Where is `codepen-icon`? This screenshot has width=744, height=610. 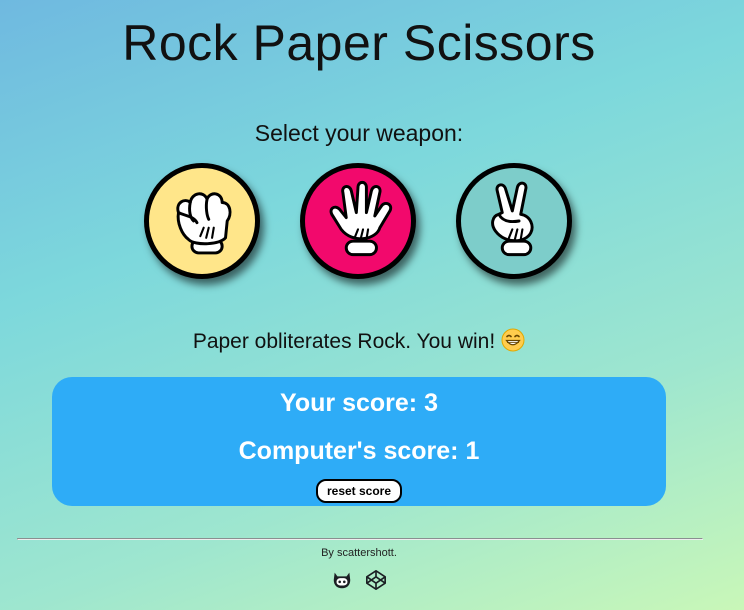
codepen-icon is located at coordinates (376, 580).